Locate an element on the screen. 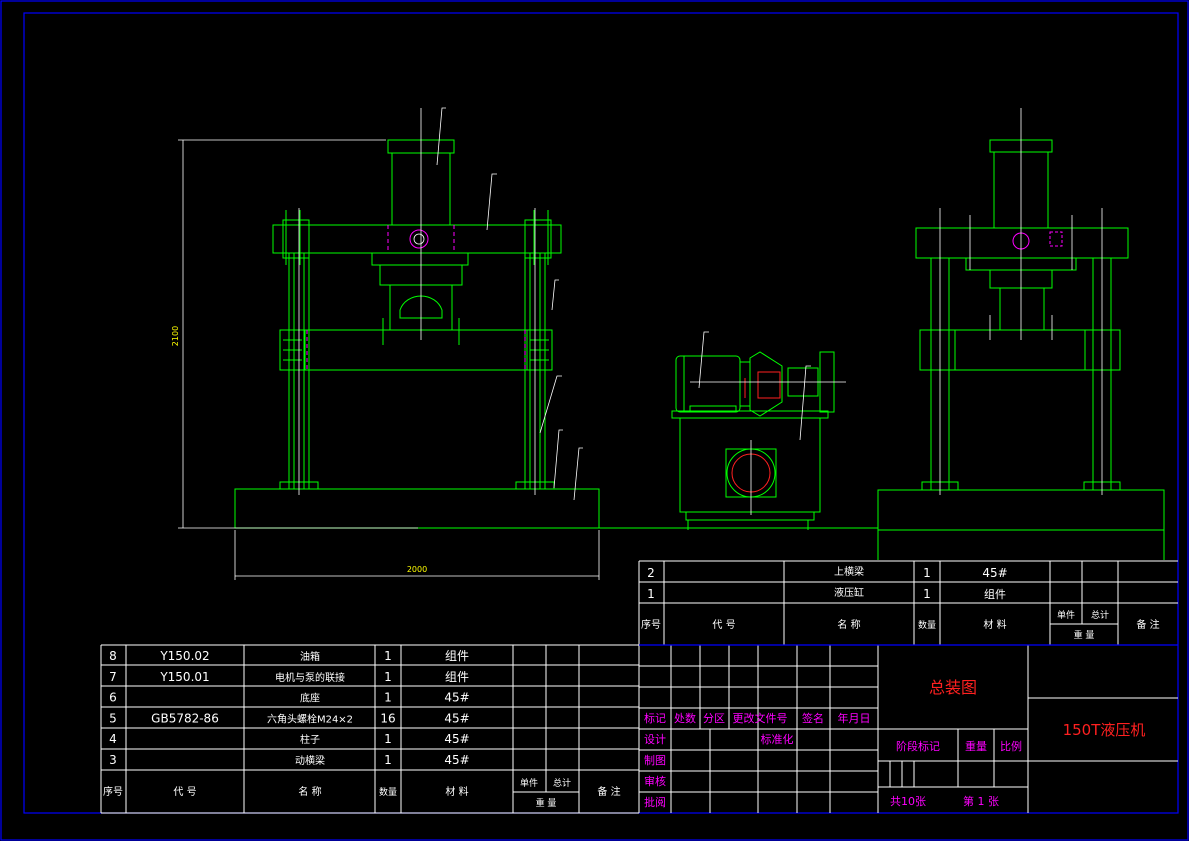 This screenshot has width=1189, height=841. lower-row-seq: 6 is located at coordinates (113, 698).